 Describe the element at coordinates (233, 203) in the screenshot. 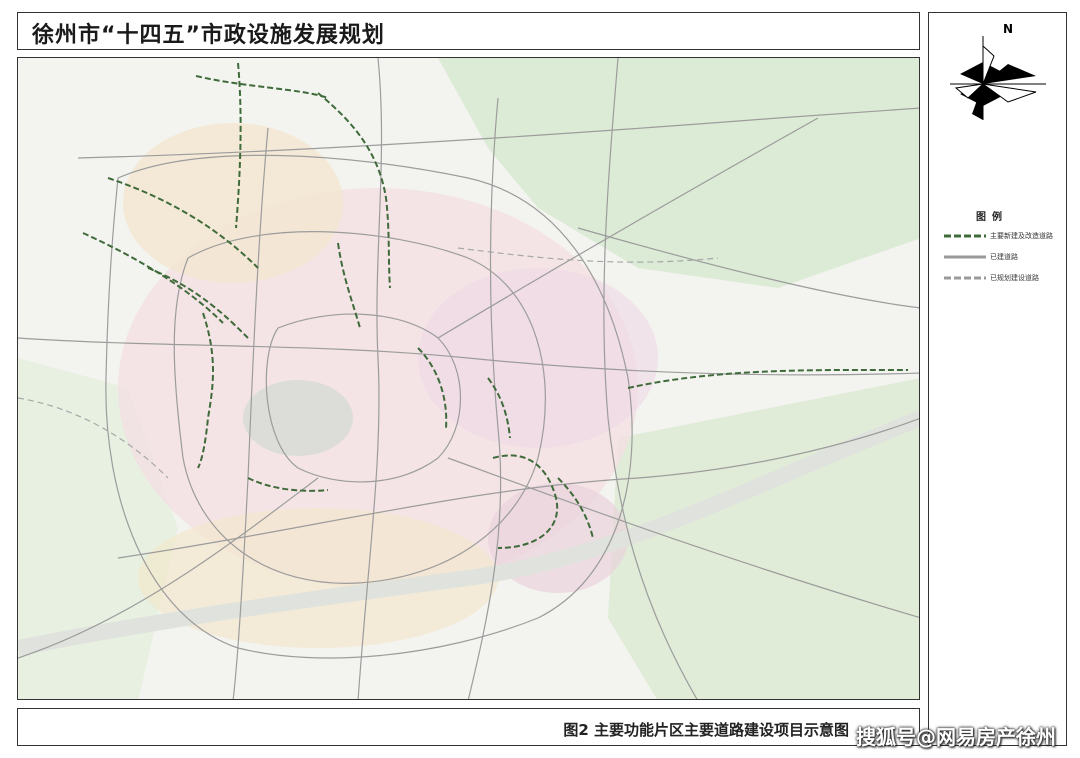

I see `urban-north` at that location.